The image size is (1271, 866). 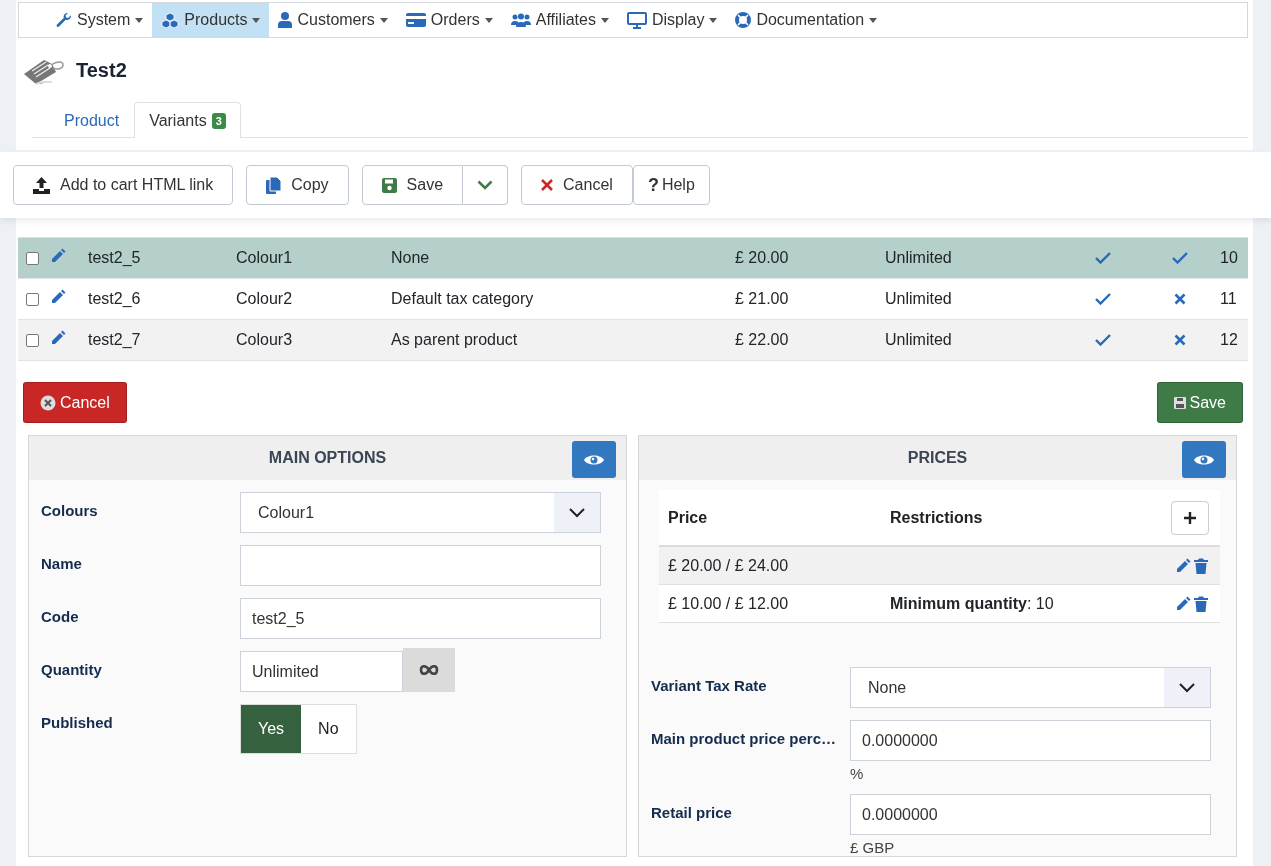 I want to click on infinity-button, so click(x=429, y=670).